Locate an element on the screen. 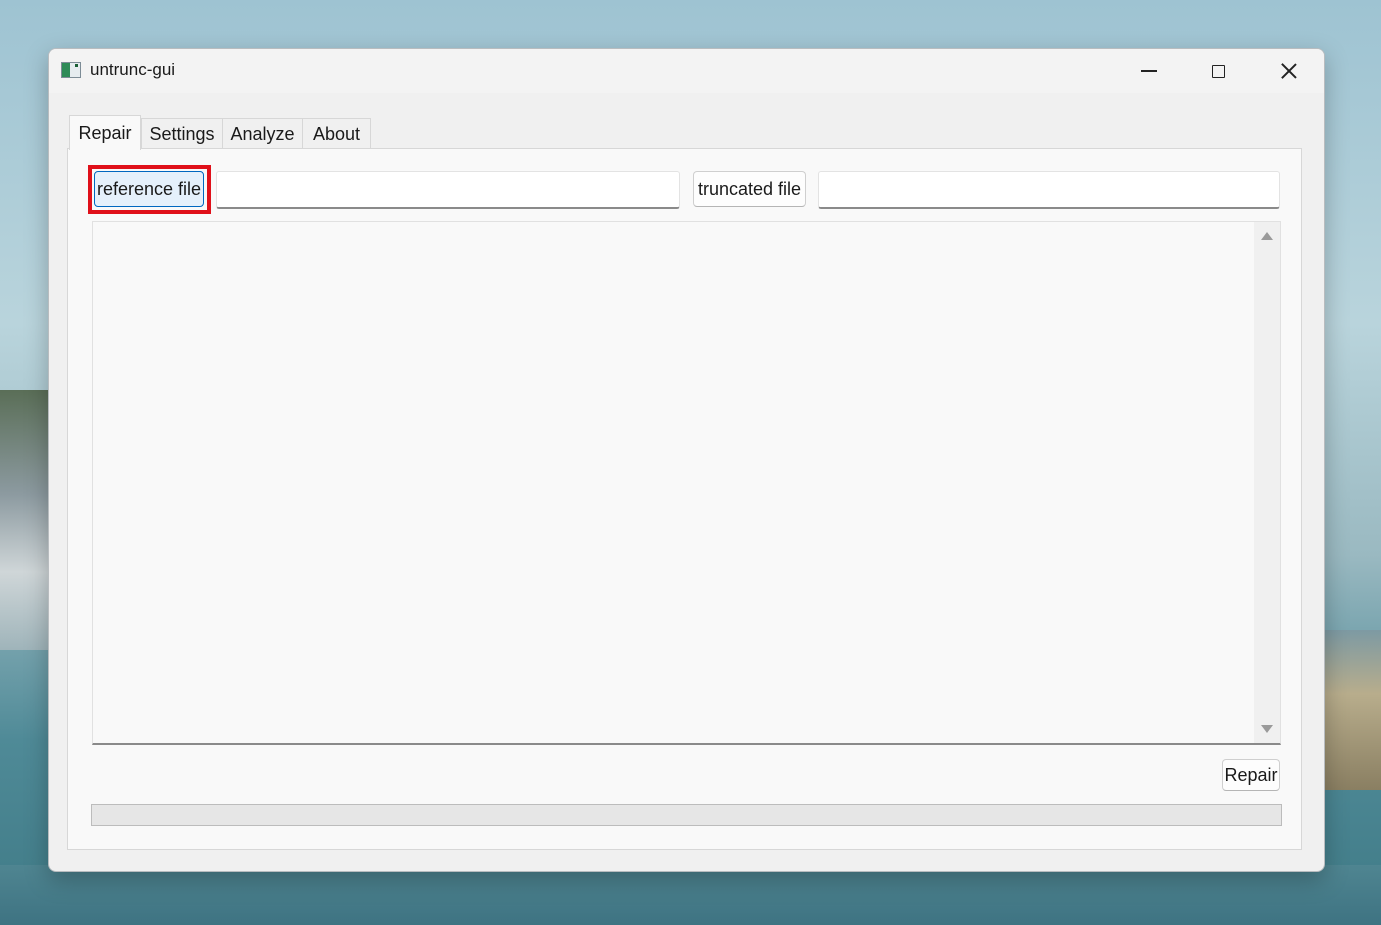 This screenshot has height=925, width=1381. window-title: untrunc-gui is located at coordinates (133, 69).